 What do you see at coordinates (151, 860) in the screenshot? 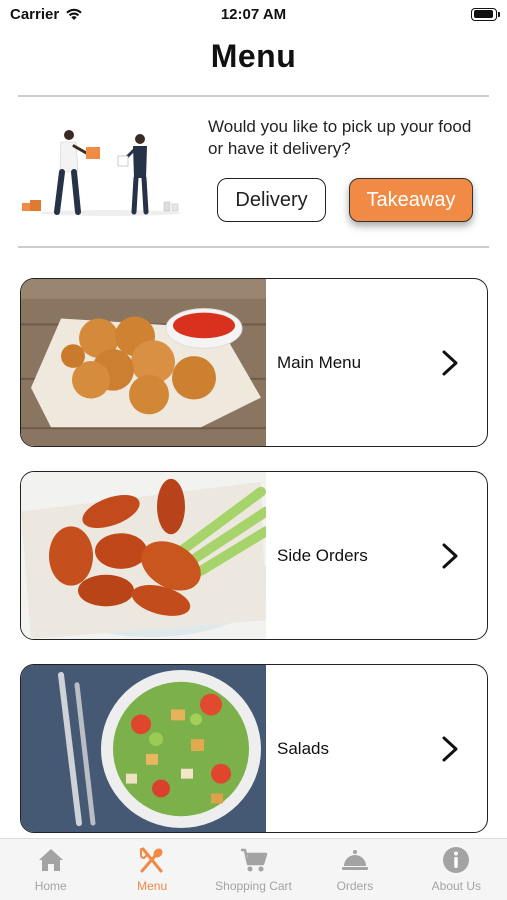
I see `fork-spoon-icon` at bounding box center [151, 860].